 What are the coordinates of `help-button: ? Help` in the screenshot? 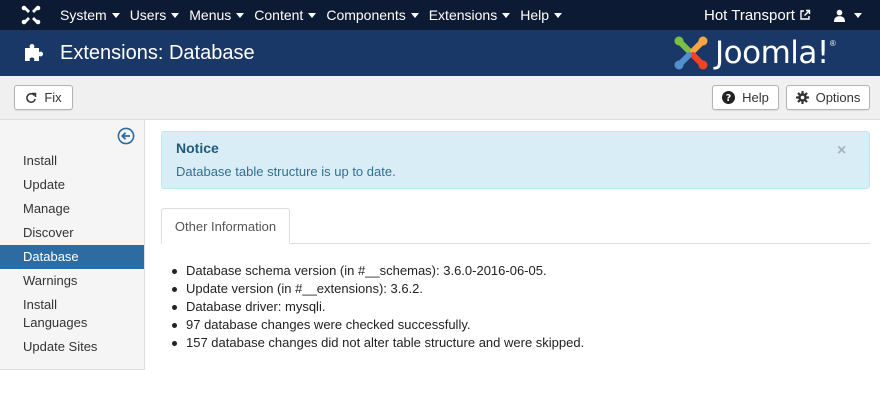 It's located at (745, 97).